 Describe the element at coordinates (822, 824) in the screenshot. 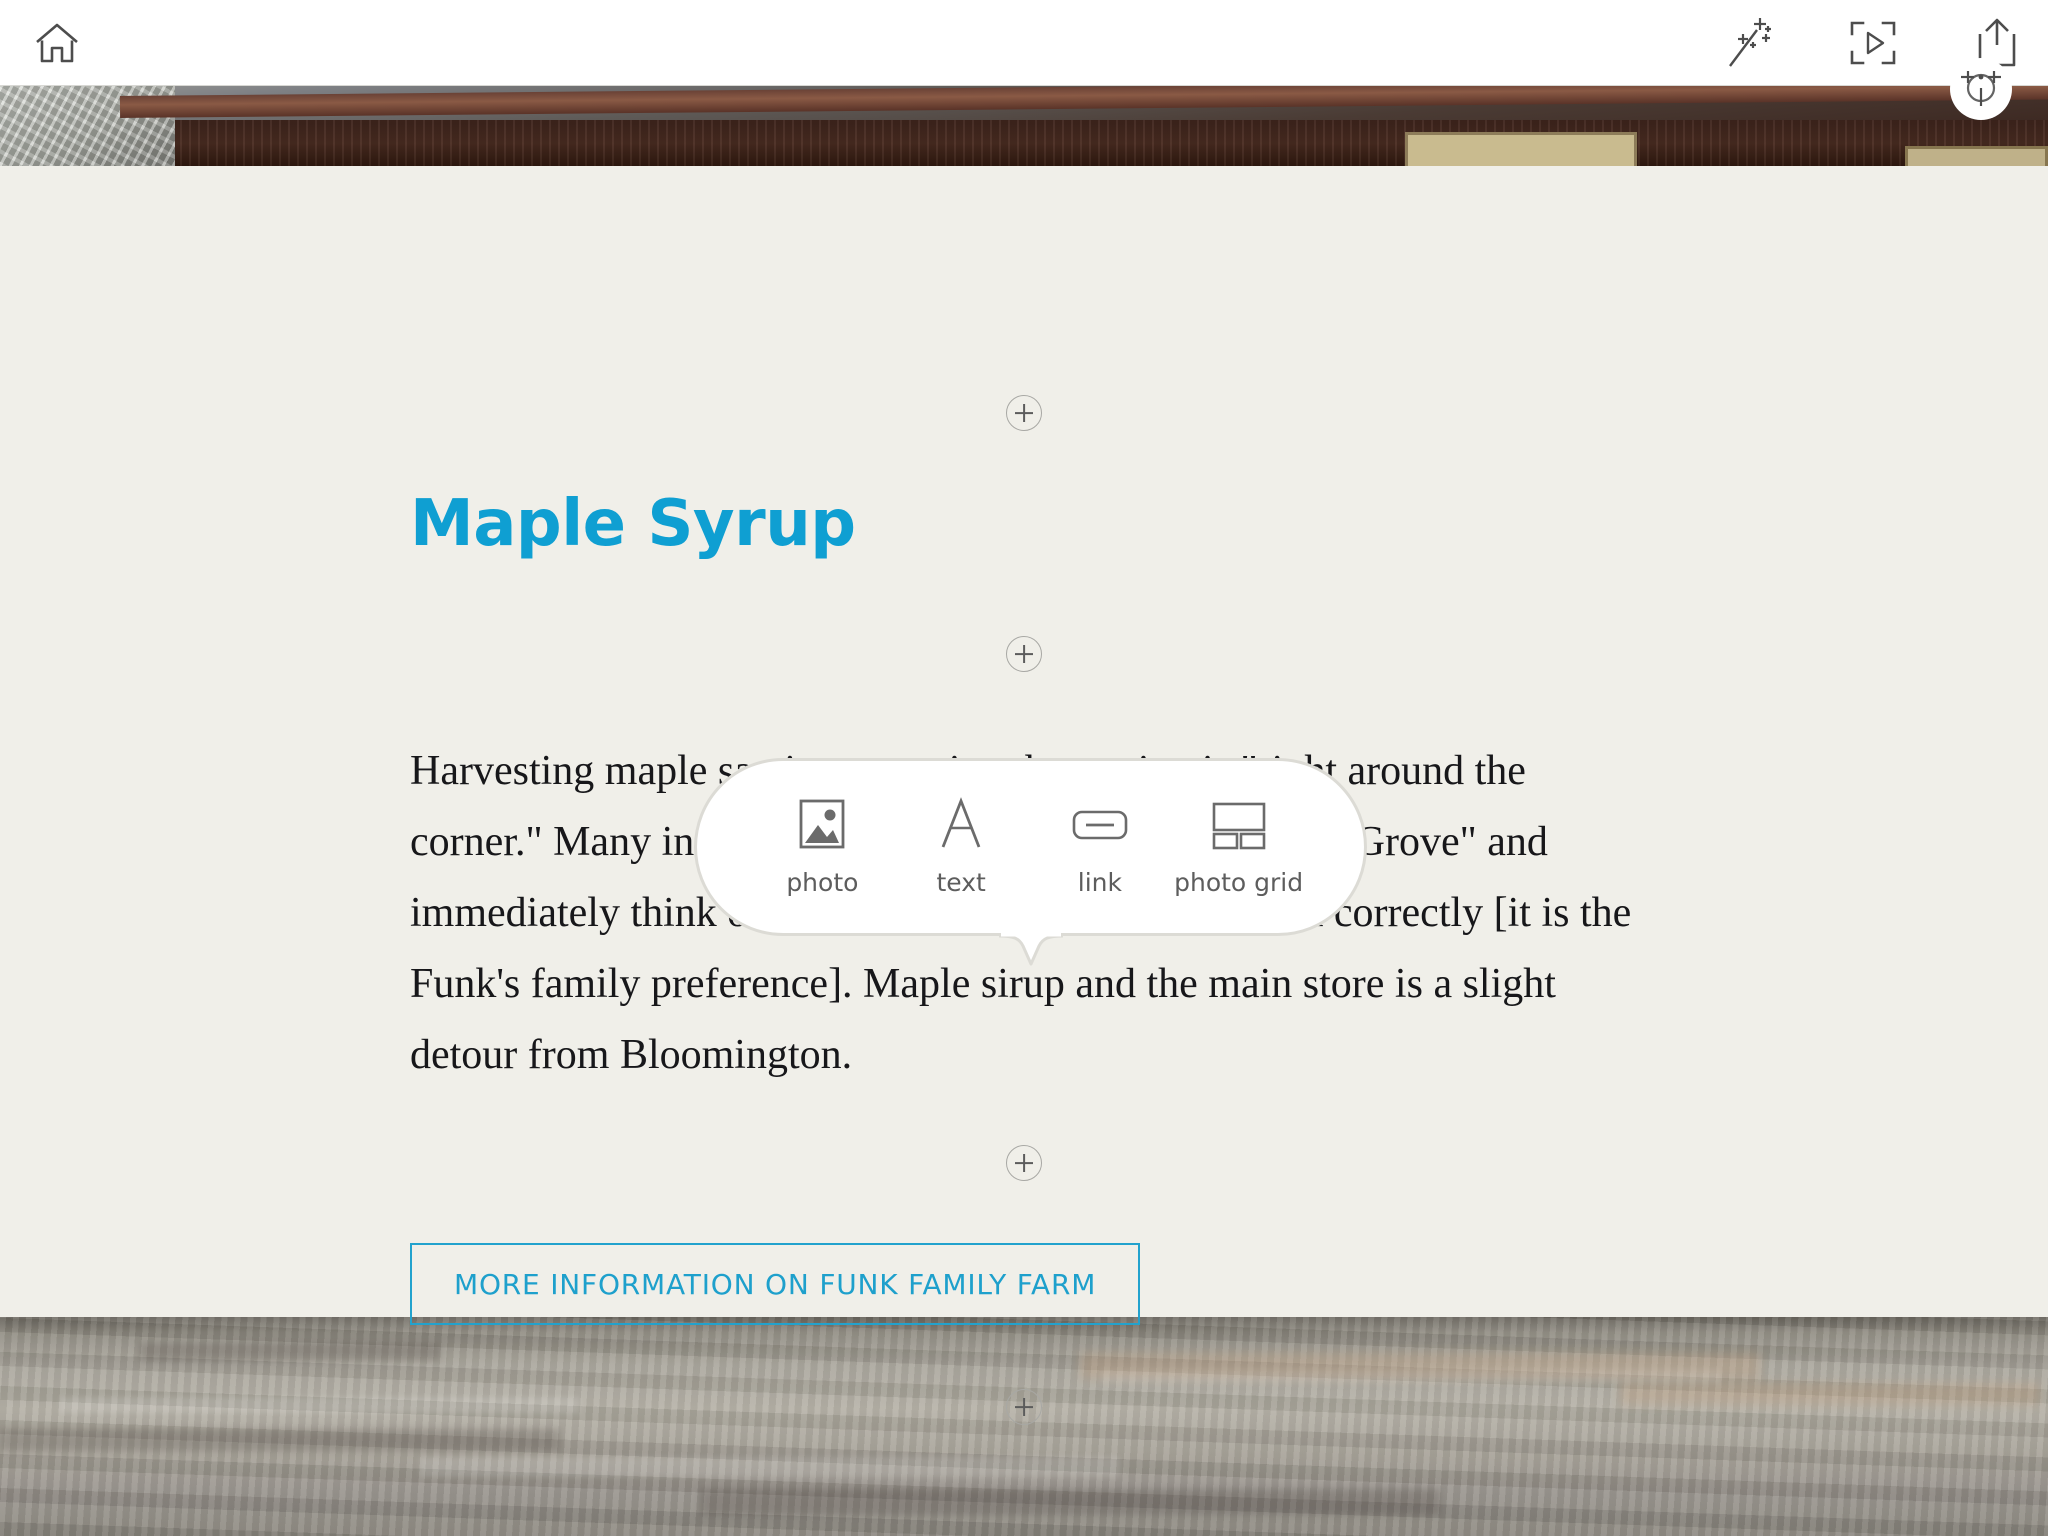

I see `photo-icon` at that location.